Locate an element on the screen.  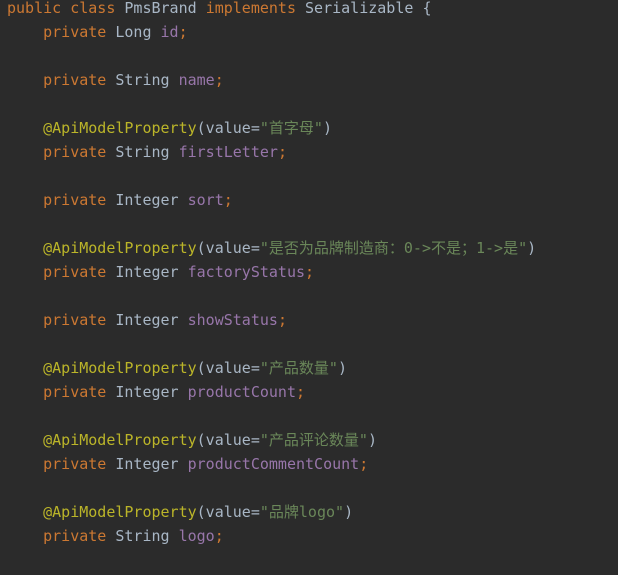
field-name: firstLetter is located at coordinates (228, 152).